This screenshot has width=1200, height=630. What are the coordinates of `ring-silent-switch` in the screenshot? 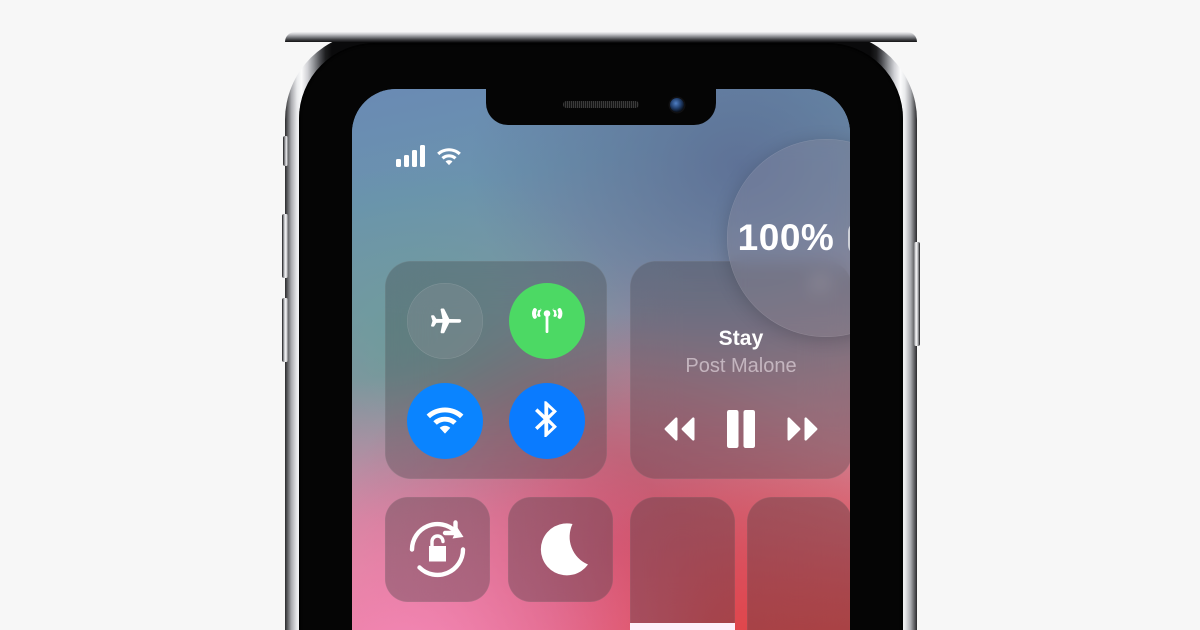 It's located at (285, 151).